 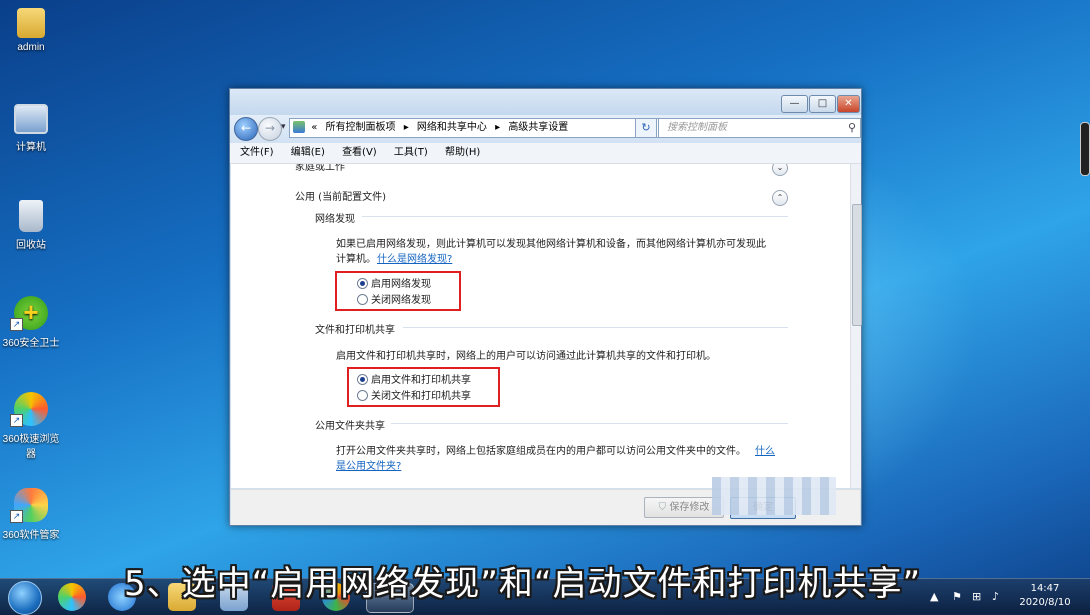 What do you see at coordinates (31, 119) in the screenshot?
I see `computer-icon` at bounding box center [31, 119].